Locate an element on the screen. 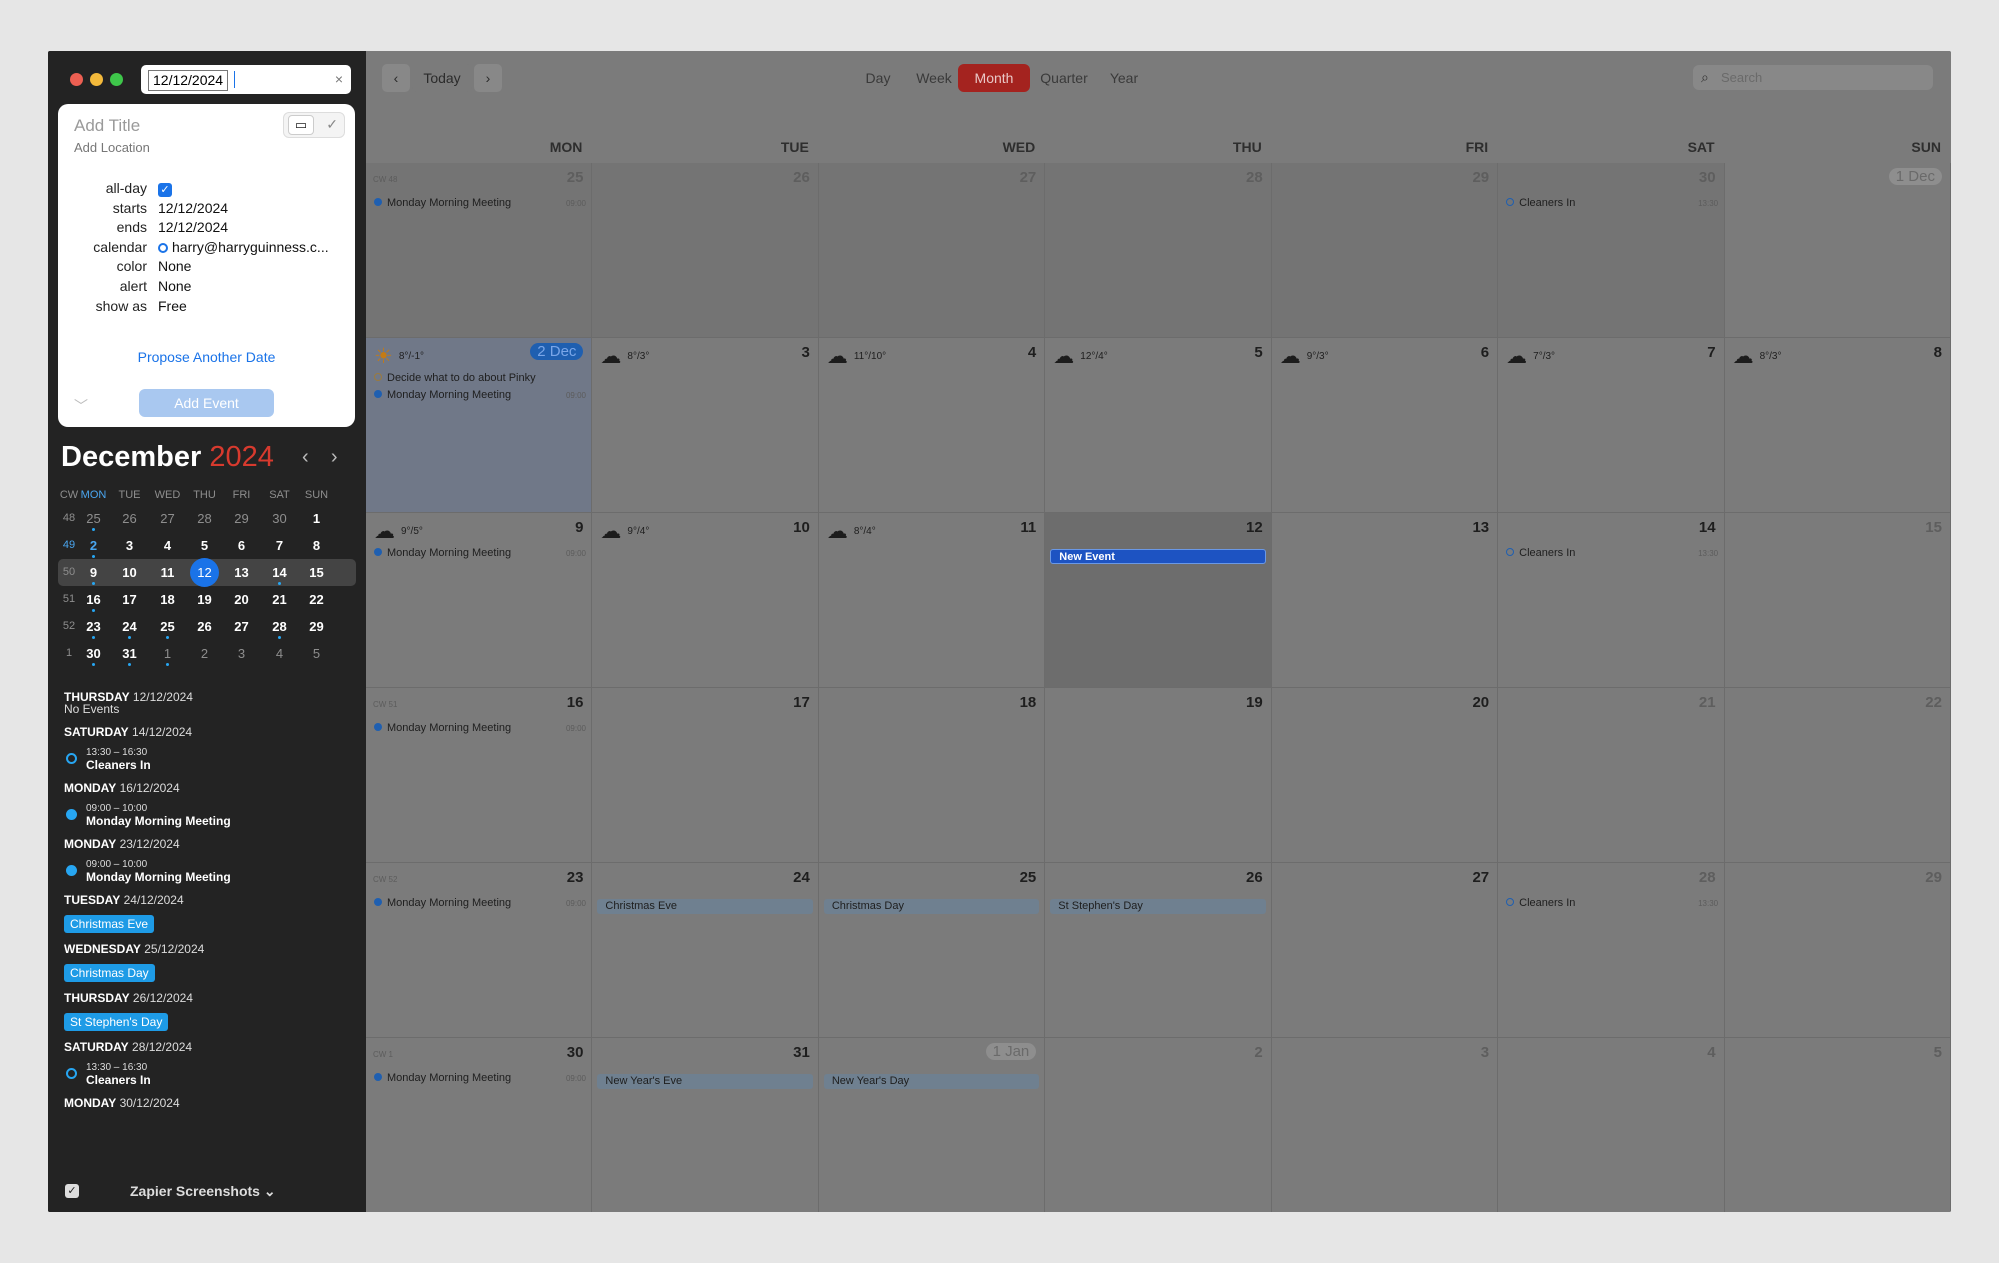 Image resolution: width=1999 pixels, height=1263 pixels. mini-day: 3 is located at coordinates (129, 545).